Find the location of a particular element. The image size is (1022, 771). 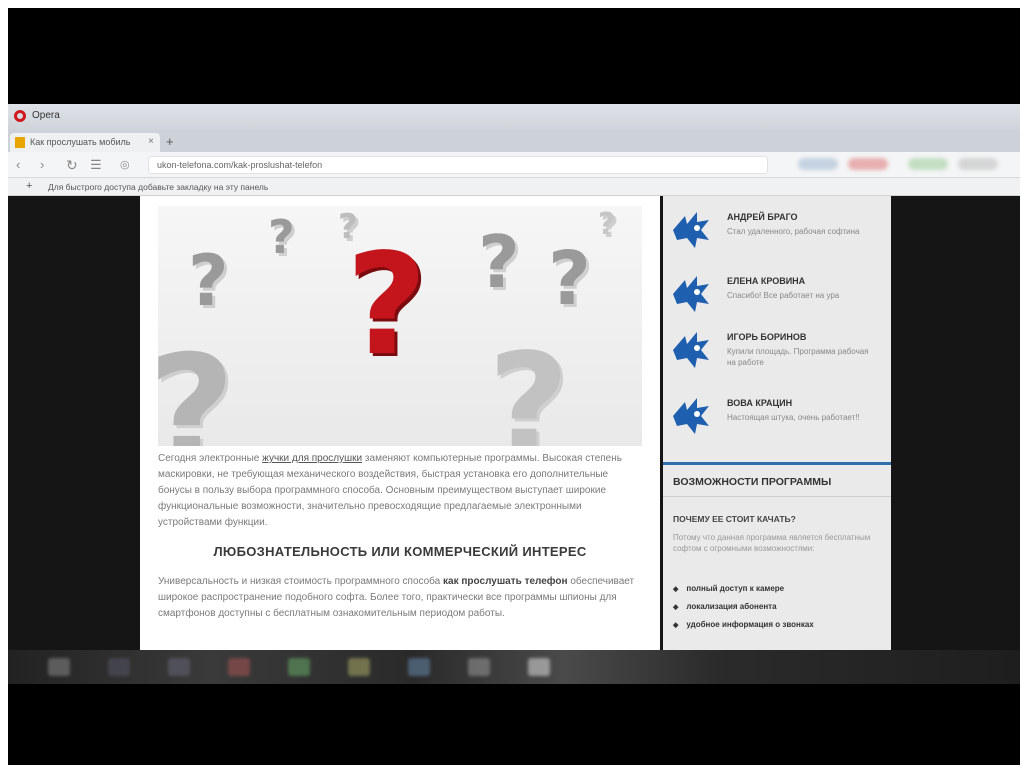

divider is located at coordinates (777, 496).